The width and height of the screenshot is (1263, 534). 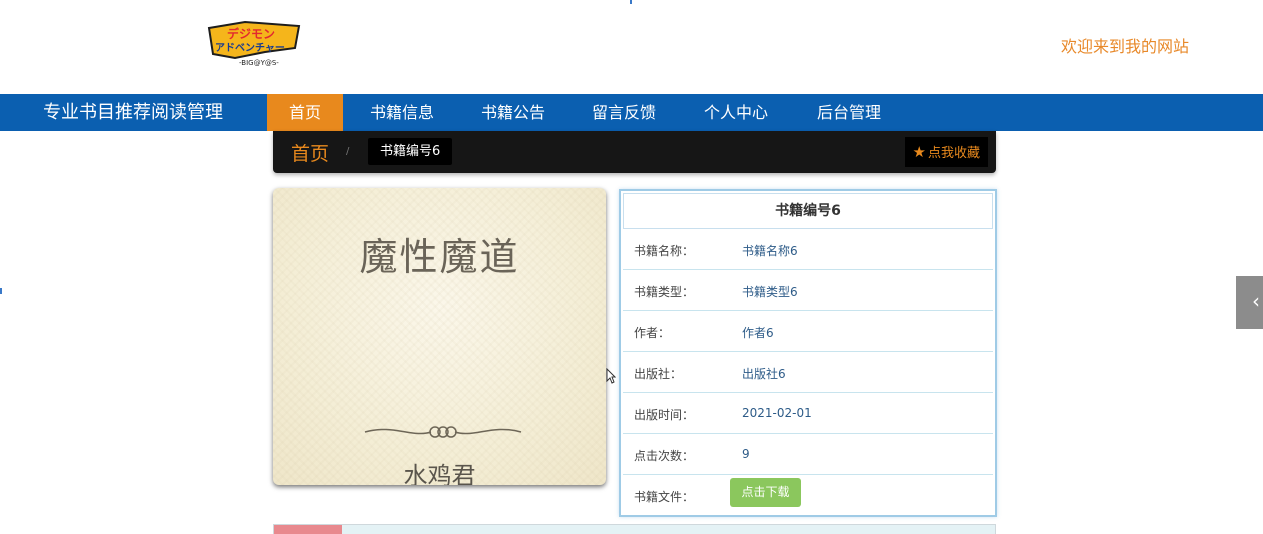 What do you see at coordinates (664, 251) in the screenshot?
I see `row-label: 书籍名称：` at bounding box center [664, 251].